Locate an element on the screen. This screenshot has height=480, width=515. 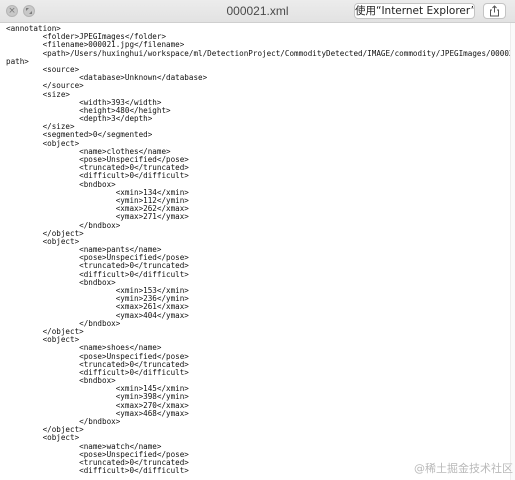
xml-line: path> is located at coordinates (17, 61).